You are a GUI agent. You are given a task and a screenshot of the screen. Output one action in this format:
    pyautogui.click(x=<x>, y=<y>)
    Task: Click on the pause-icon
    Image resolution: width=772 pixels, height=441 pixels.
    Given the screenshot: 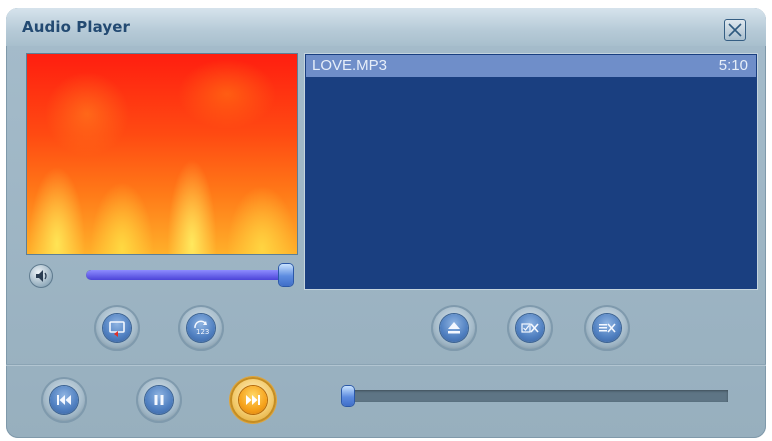 What is the action you would take?
    pyautogui.click(x=159, y=400)
    